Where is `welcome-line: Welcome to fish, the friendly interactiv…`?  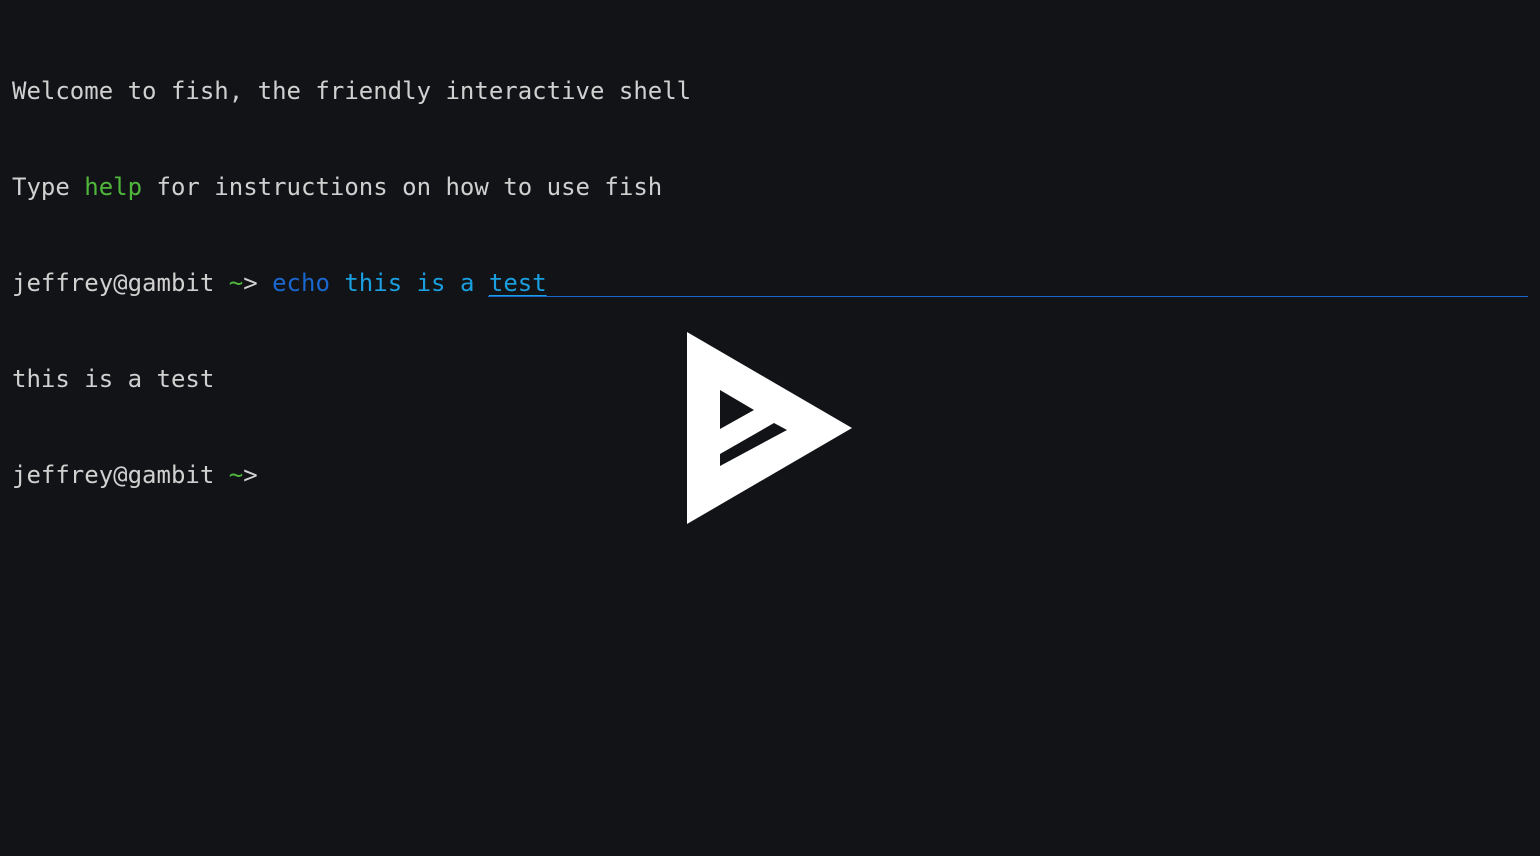 welcome-line: Welcome to fish, the friendly interactiv… is located at coordinates (770, 91).